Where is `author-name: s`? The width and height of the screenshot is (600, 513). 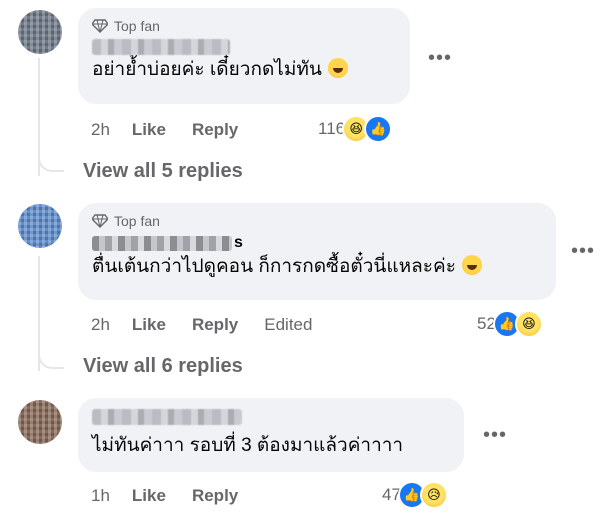
author-name: s is located at coordinates (317, 243).